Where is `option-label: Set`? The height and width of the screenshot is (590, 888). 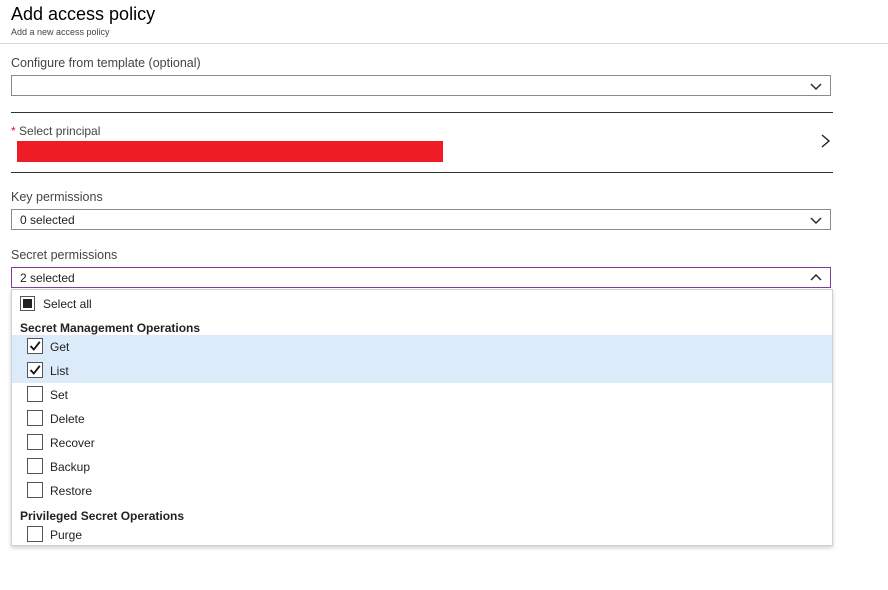 option-label: Set is located at coordinates (59, 395).